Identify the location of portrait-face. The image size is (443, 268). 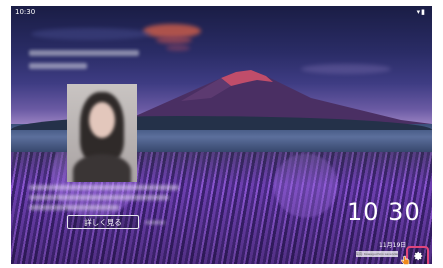
(102, 120).